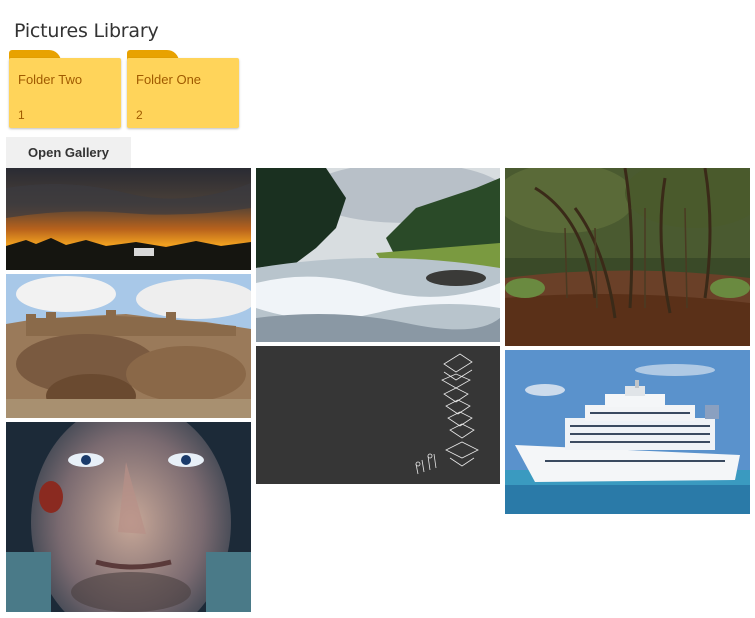 This screenshot has width=755, height=618. I want to click on folder-item-count: 2, so click(139, 115).